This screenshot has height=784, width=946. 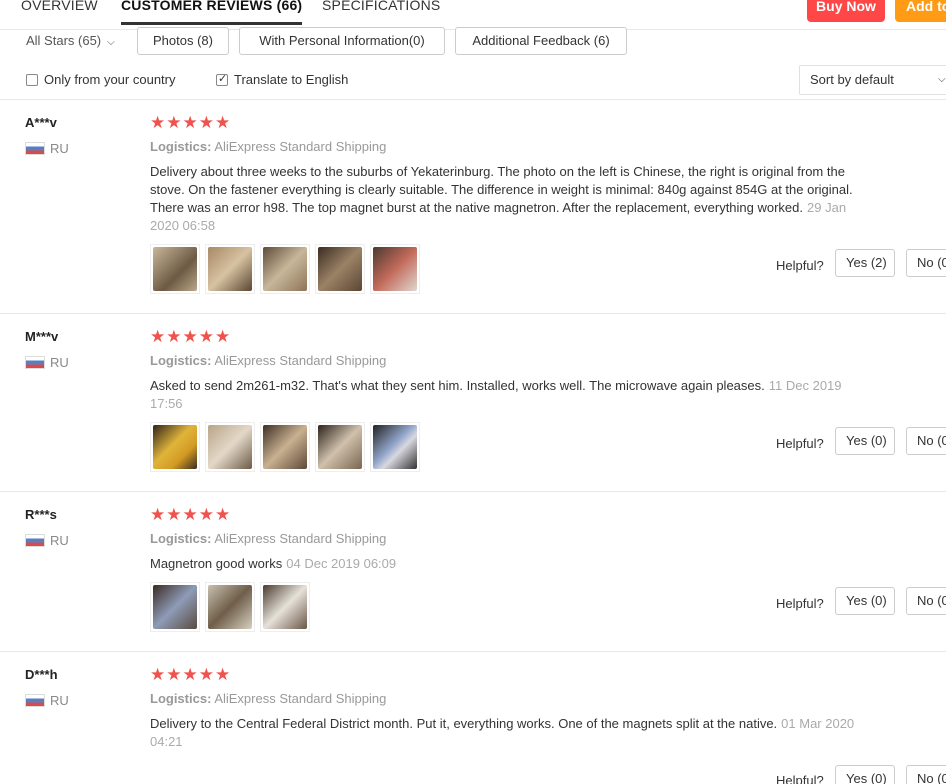 I want to click on star-filter-label: All Stars (65), so click(x=64, y=40).